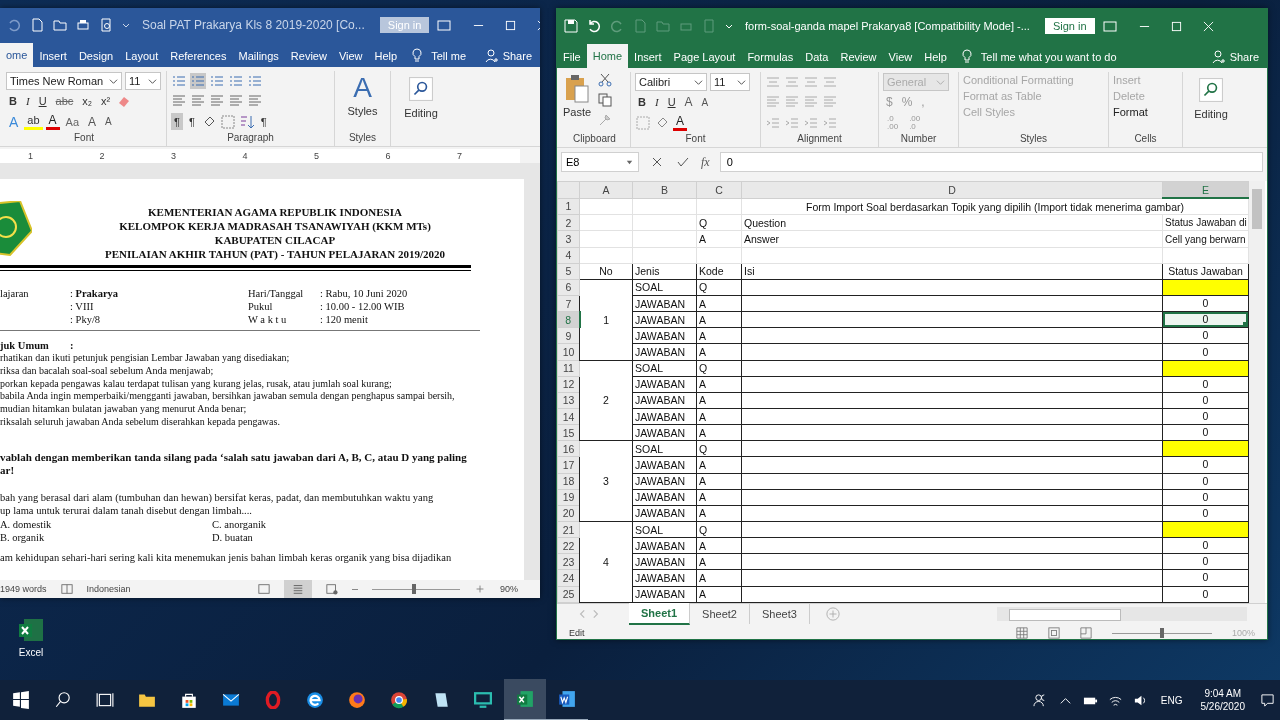 This screenshot has width=1280, height=720. Describe the element at coordinates (263, 122) in the screenshot. I see `show-formatting-button: ¶` at that location.